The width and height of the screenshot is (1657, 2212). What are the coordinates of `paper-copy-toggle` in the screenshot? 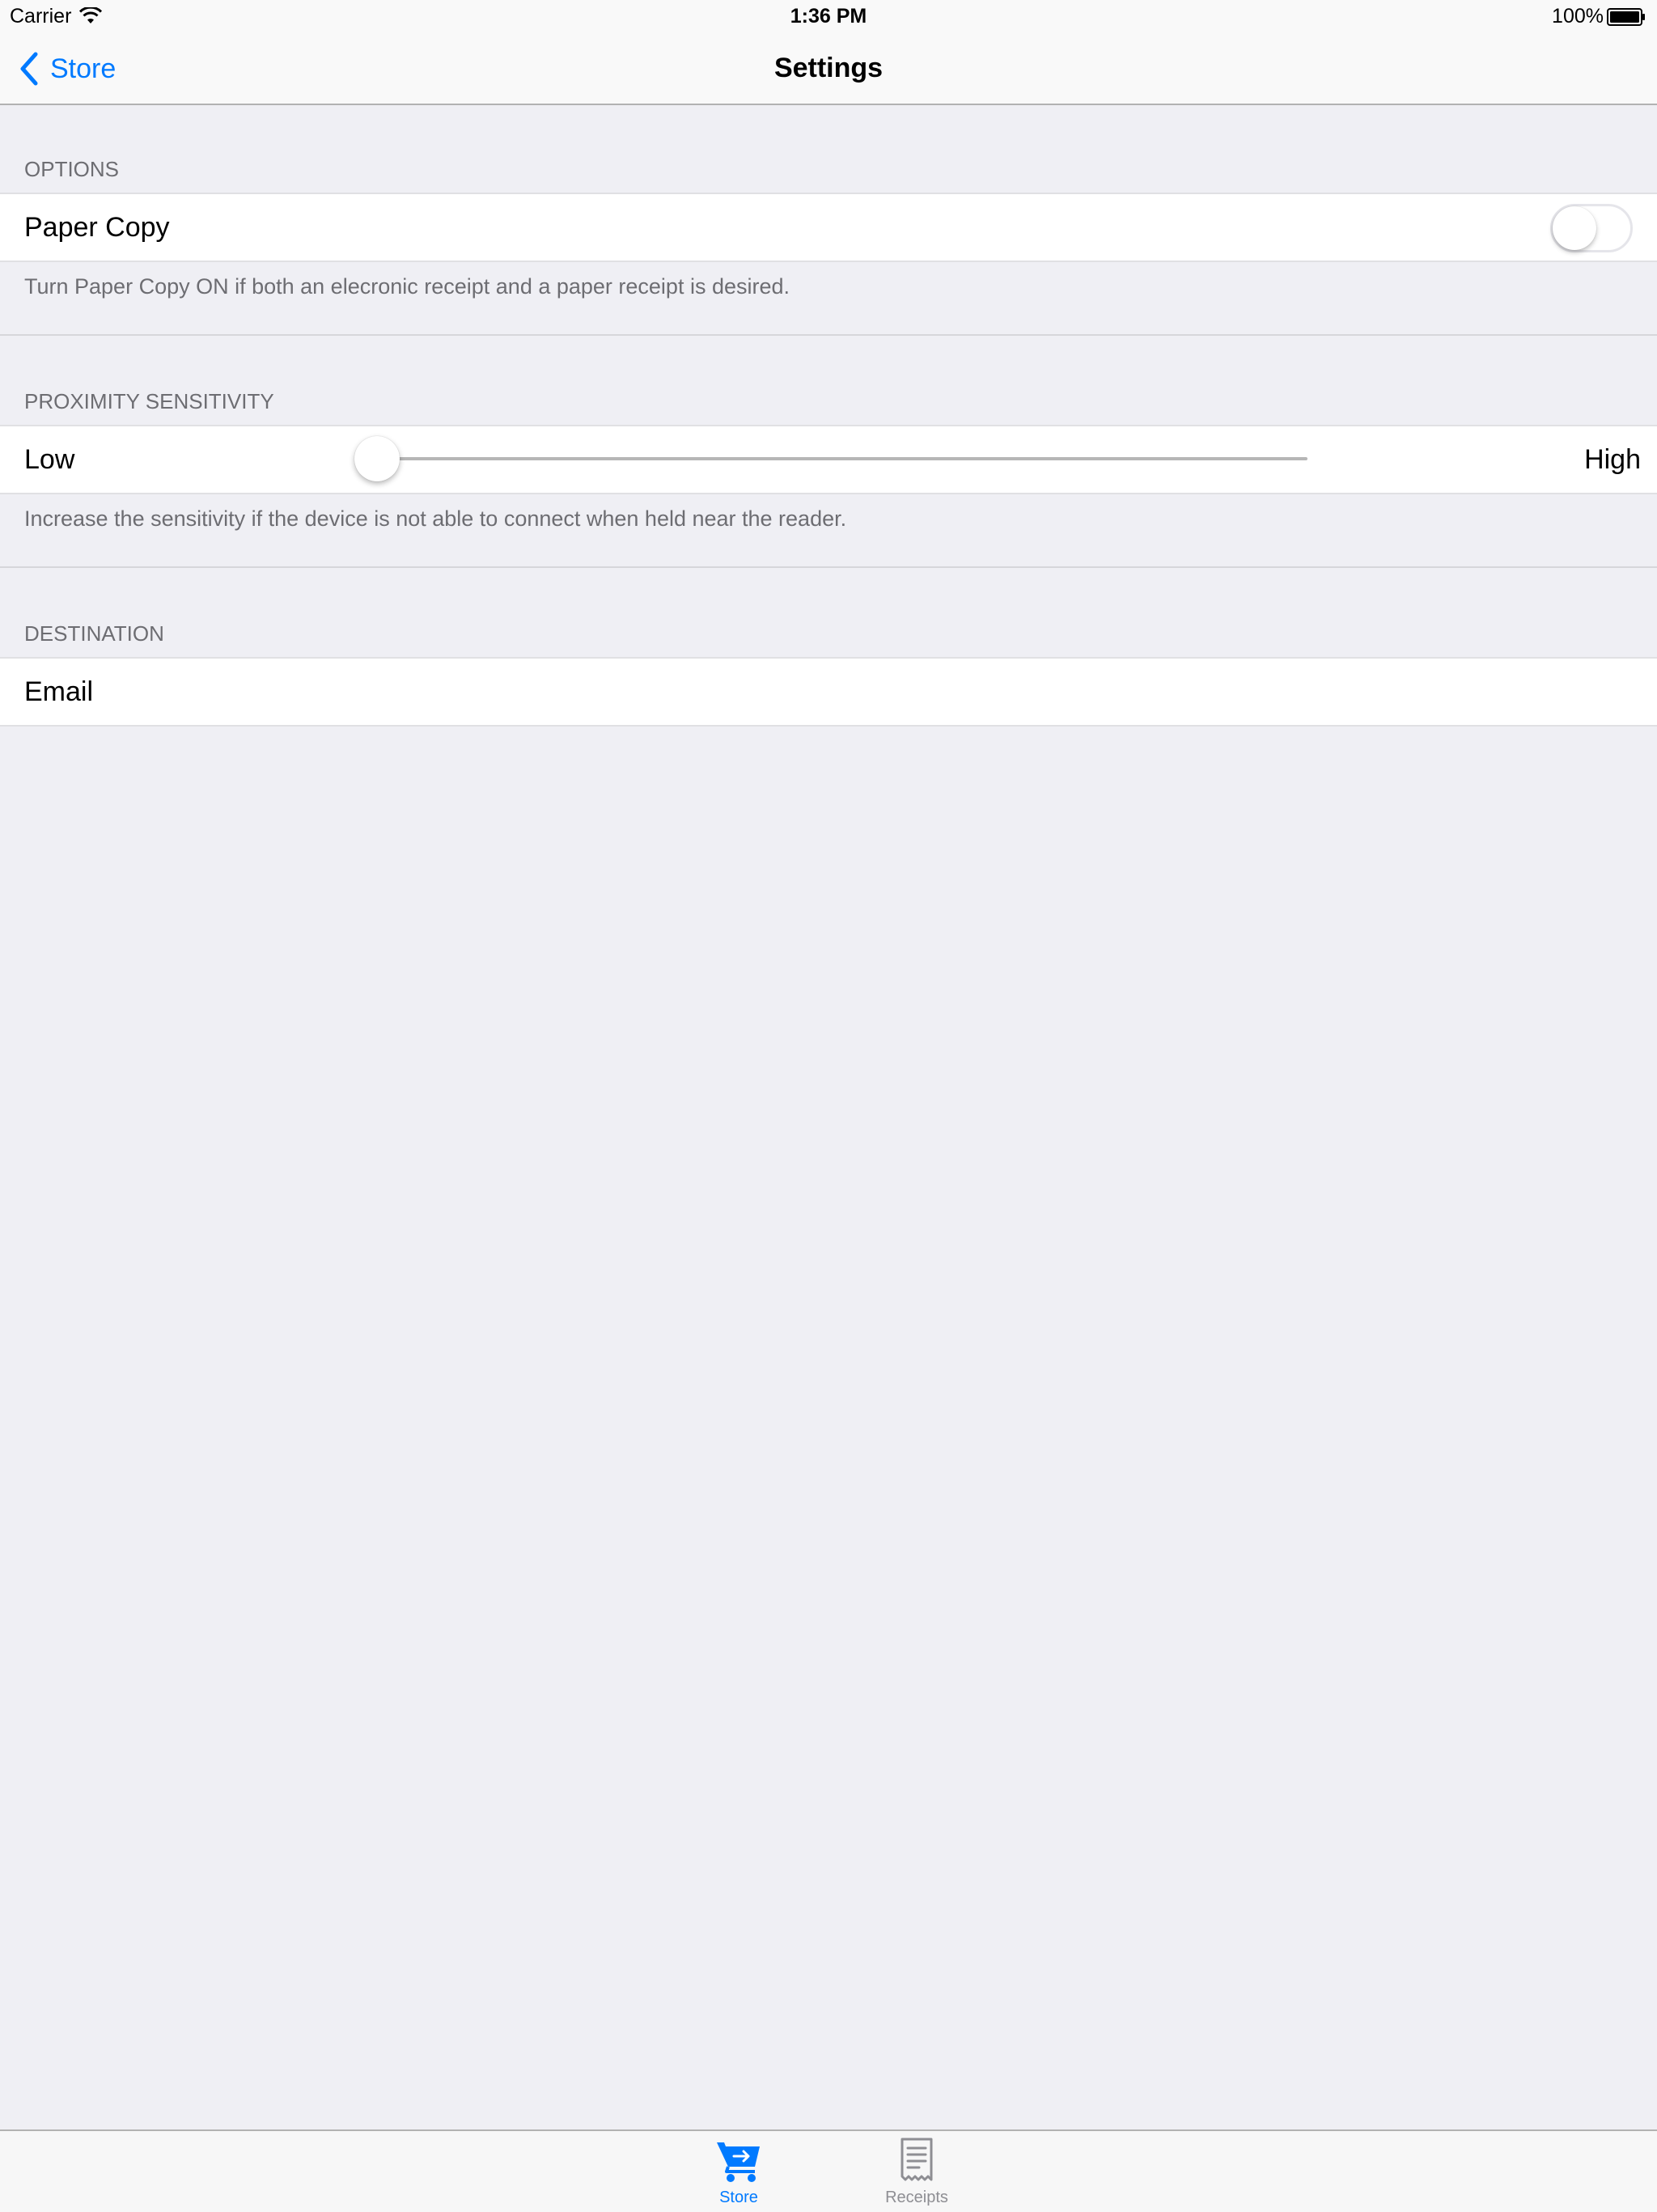 It's located at (1591, 228).